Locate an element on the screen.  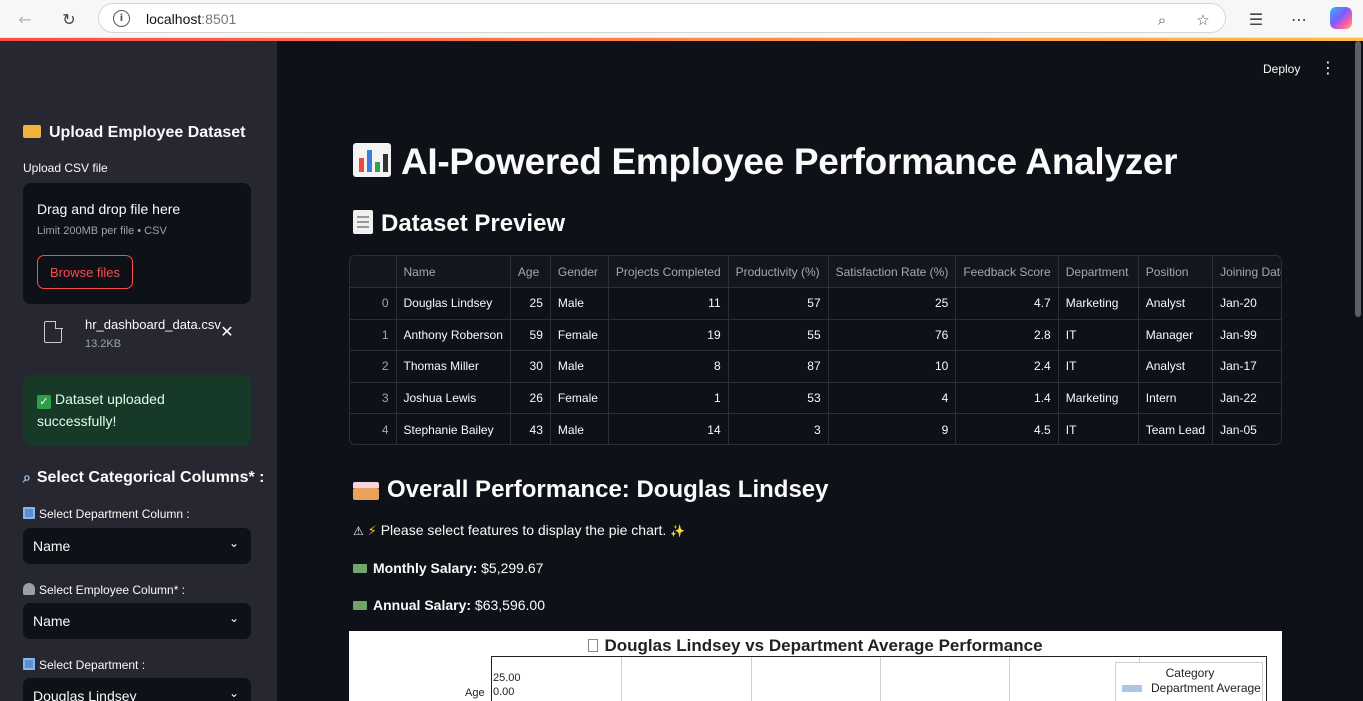
missing-glyph-icon is located at coordinates (593, 645).